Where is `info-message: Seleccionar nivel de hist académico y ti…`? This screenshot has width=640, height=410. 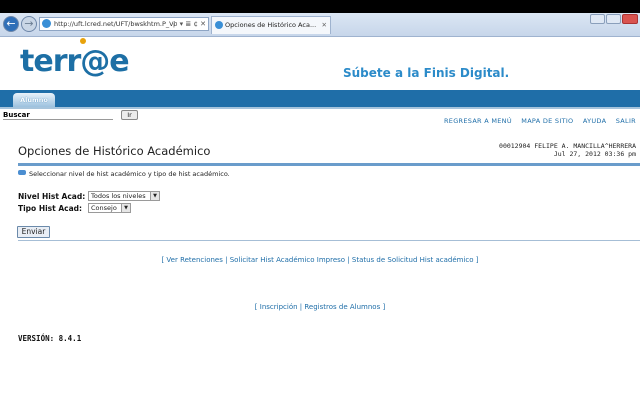 info-message: Seleccionar nivel de hist académico y ti… is located at coordinates (124, 174).